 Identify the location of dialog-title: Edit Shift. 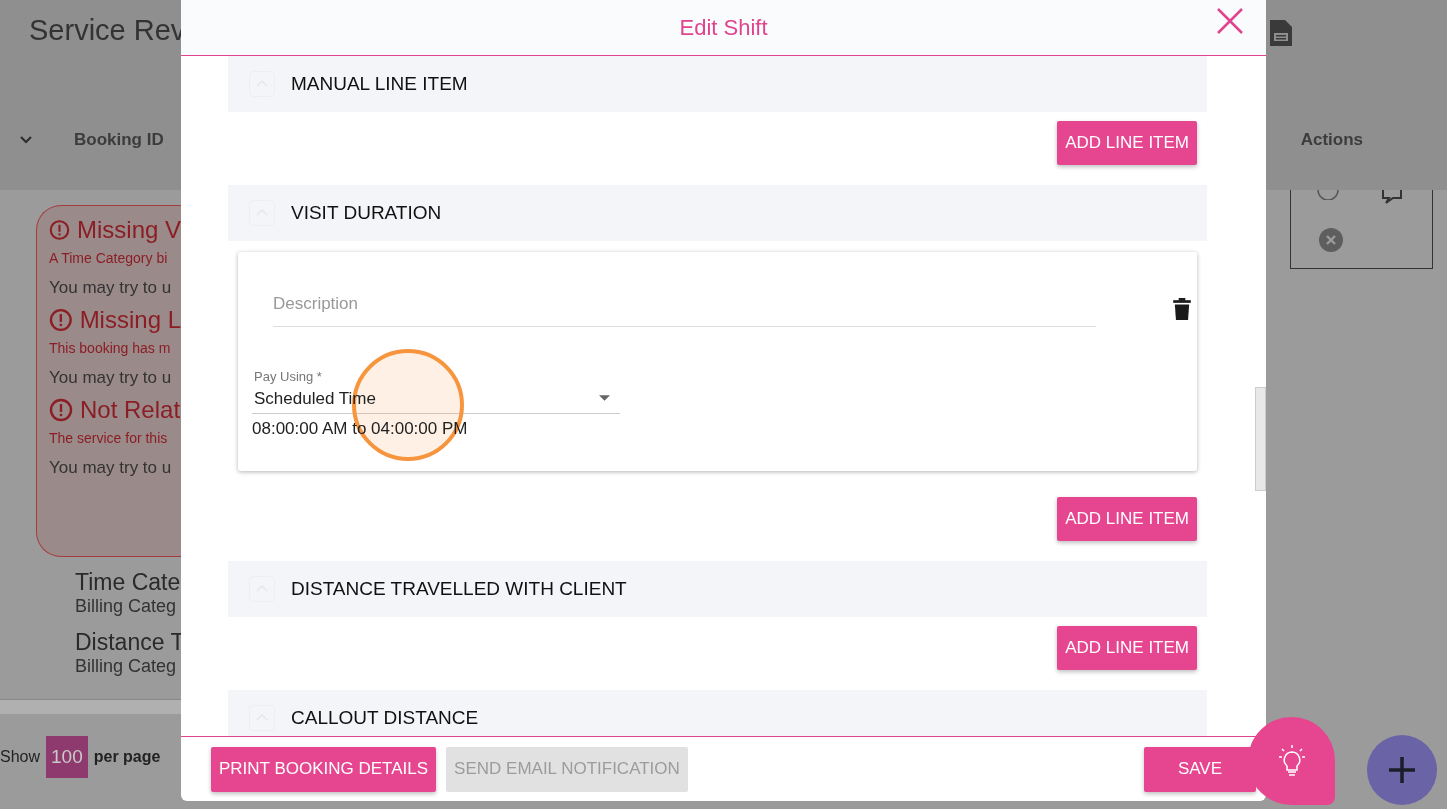
(723, 27).